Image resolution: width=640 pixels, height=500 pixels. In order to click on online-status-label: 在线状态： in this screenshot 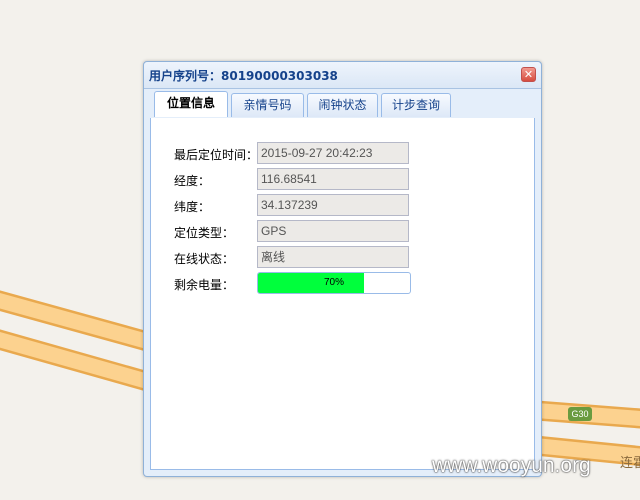, I will do `click(204, 259)`.